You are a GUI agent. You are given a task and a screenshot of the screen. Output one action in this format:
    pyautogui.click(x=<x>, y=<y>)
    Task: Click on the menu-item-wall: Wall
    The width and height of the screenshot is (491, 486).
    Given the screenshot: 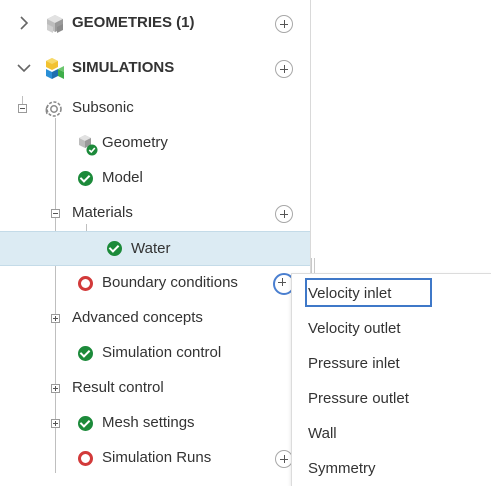 What is the action you would take?
    pyautogui.click(x=391, y=433)
    